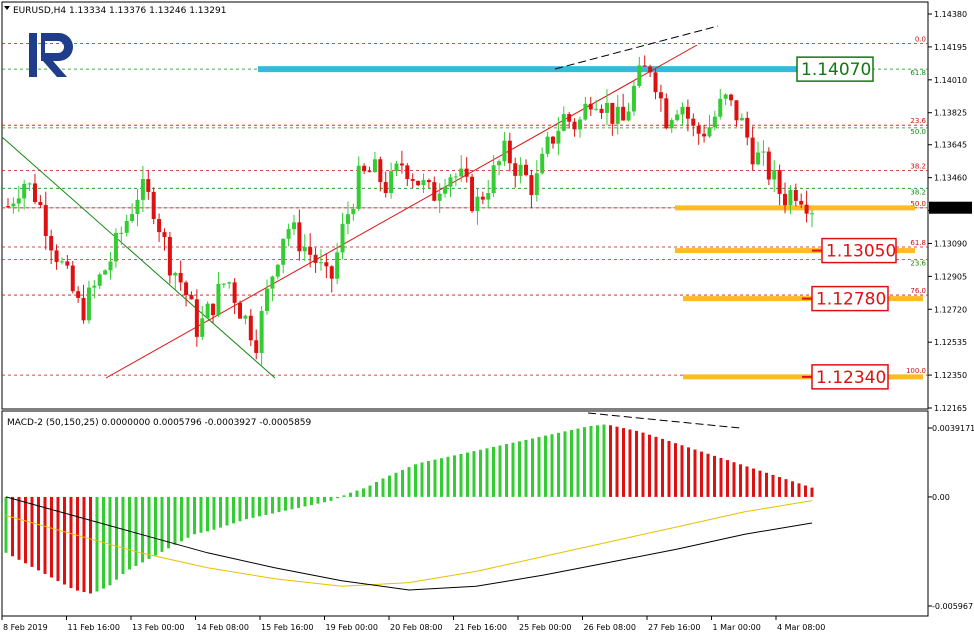 This screenshot has width=974, height=638. What do you see at coordinates (950, 80) in the screenshot?
I see `price-tick-label: 1.14010` at bounding box center [950, 80].